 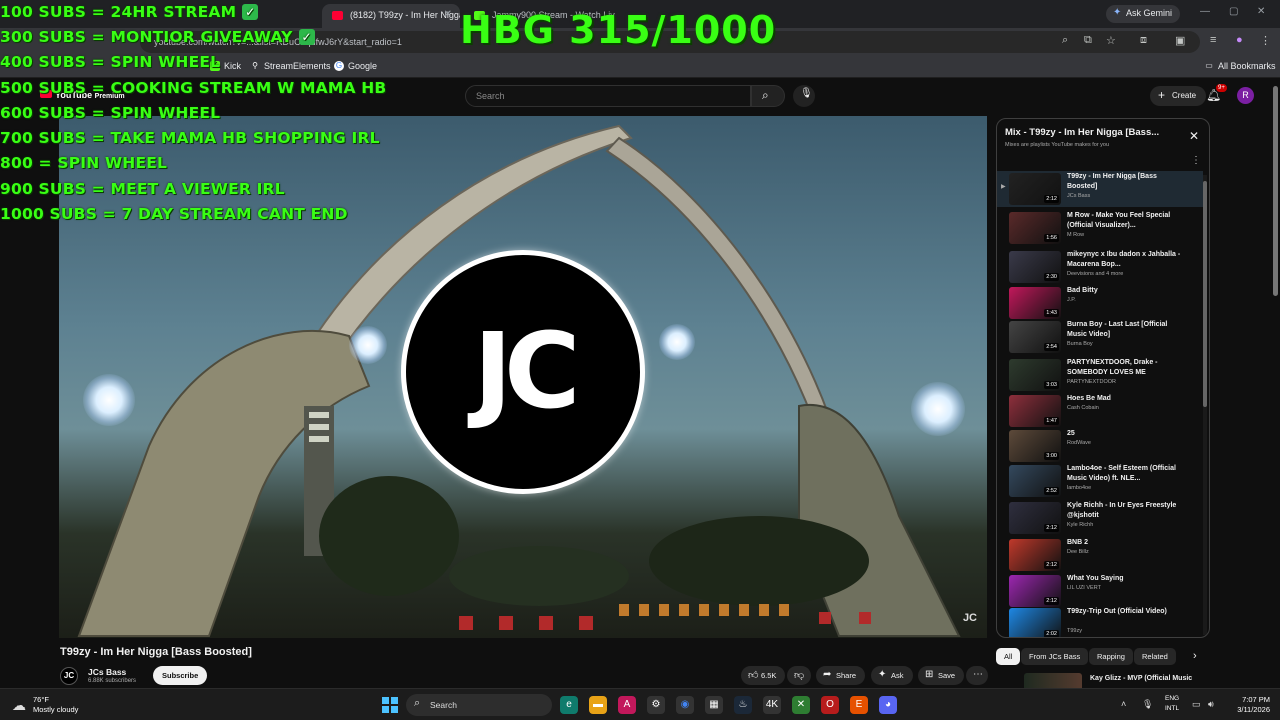 What do you see at coordinates (479, 705) in the screenshot?
I see `taskbar-search: ⌕ Search` at bounding box center [479, 705].